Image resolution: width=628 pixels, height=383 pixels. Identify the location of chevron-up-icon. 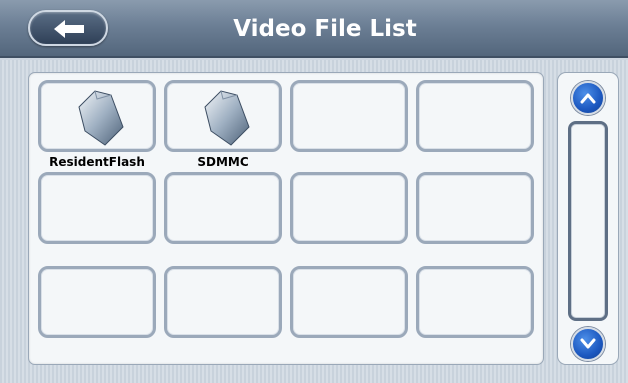
(588, 98).